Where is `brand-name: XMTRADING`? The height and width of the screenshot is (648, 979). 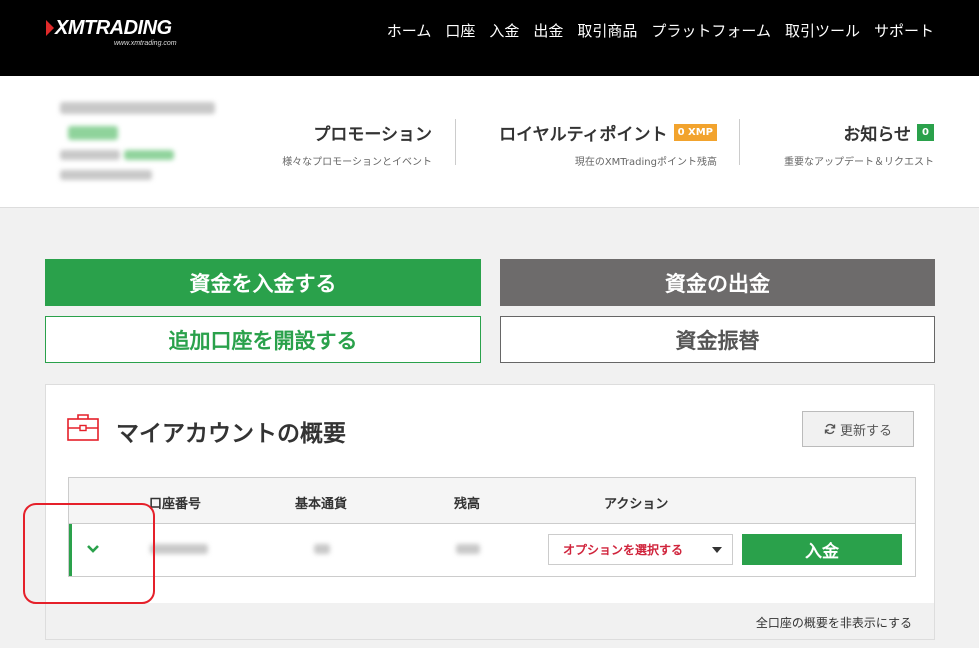
brand-name: XMTRADING is located at coordinates (113, 28).